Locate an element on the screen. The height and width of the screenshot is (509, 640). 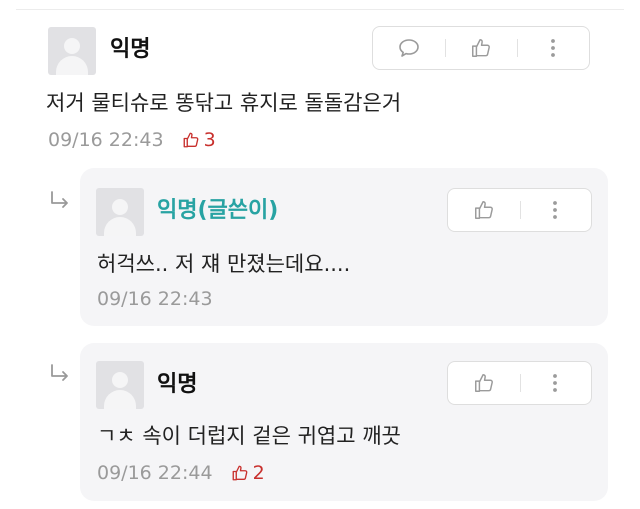
reply-time: 09/16 22:44 is located at coordinates (155, 473).